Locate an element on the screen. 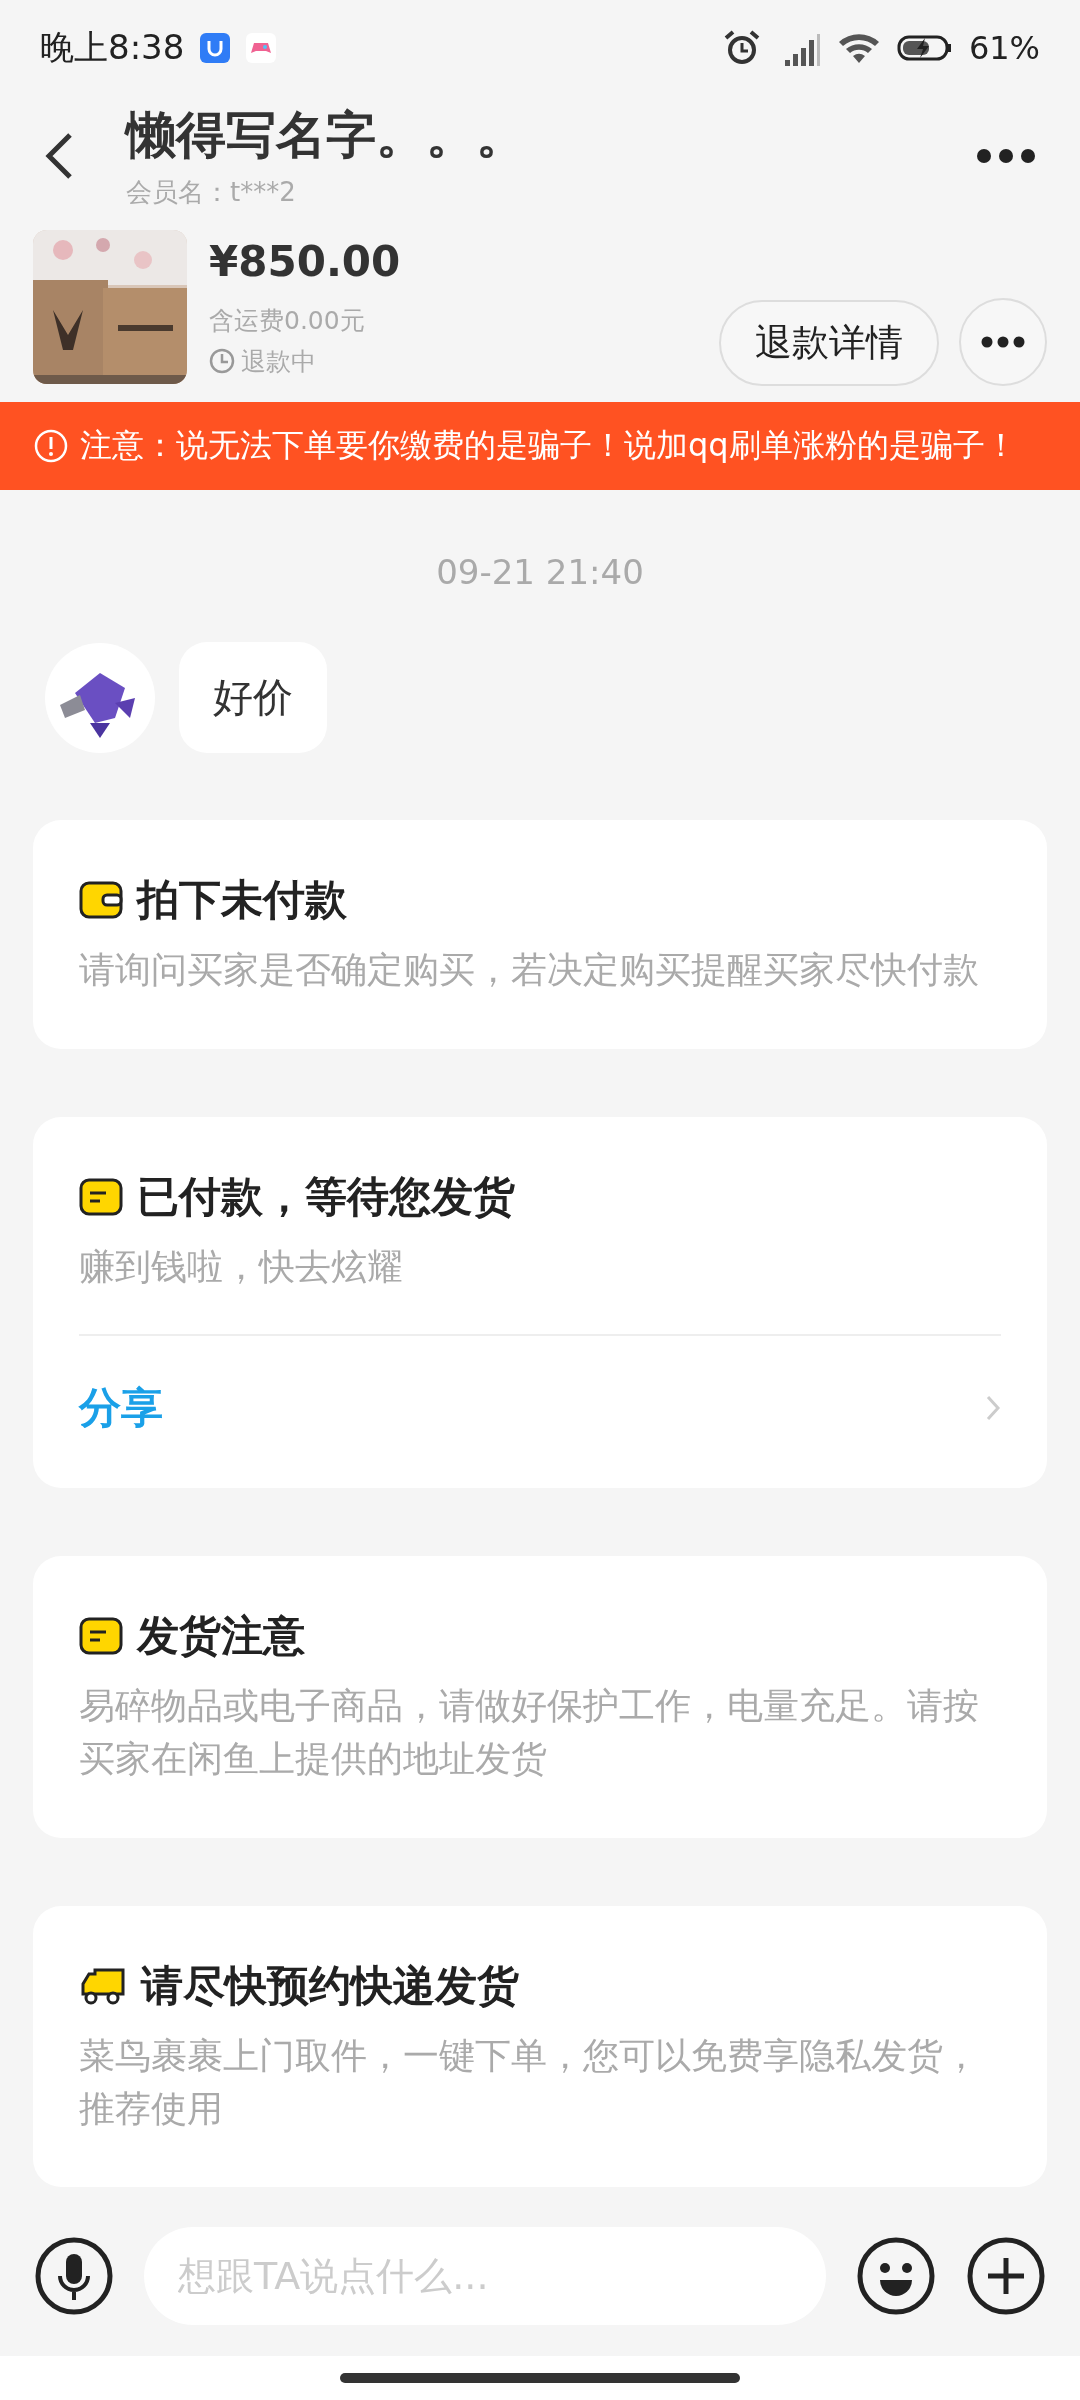  card-title: 请尽快预约快递发货 is located at coordinates (330, 1985).